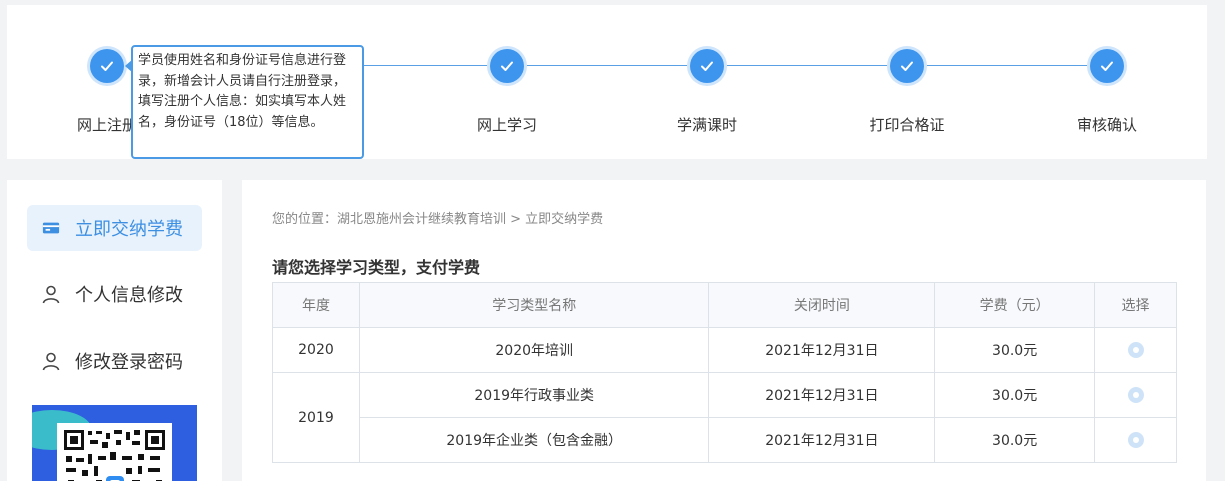  What do you see at coordinates (129, 295) in the screenshot?
I see `sidebar-item-label: 个人信息修改` at bounding box center [129, 295].